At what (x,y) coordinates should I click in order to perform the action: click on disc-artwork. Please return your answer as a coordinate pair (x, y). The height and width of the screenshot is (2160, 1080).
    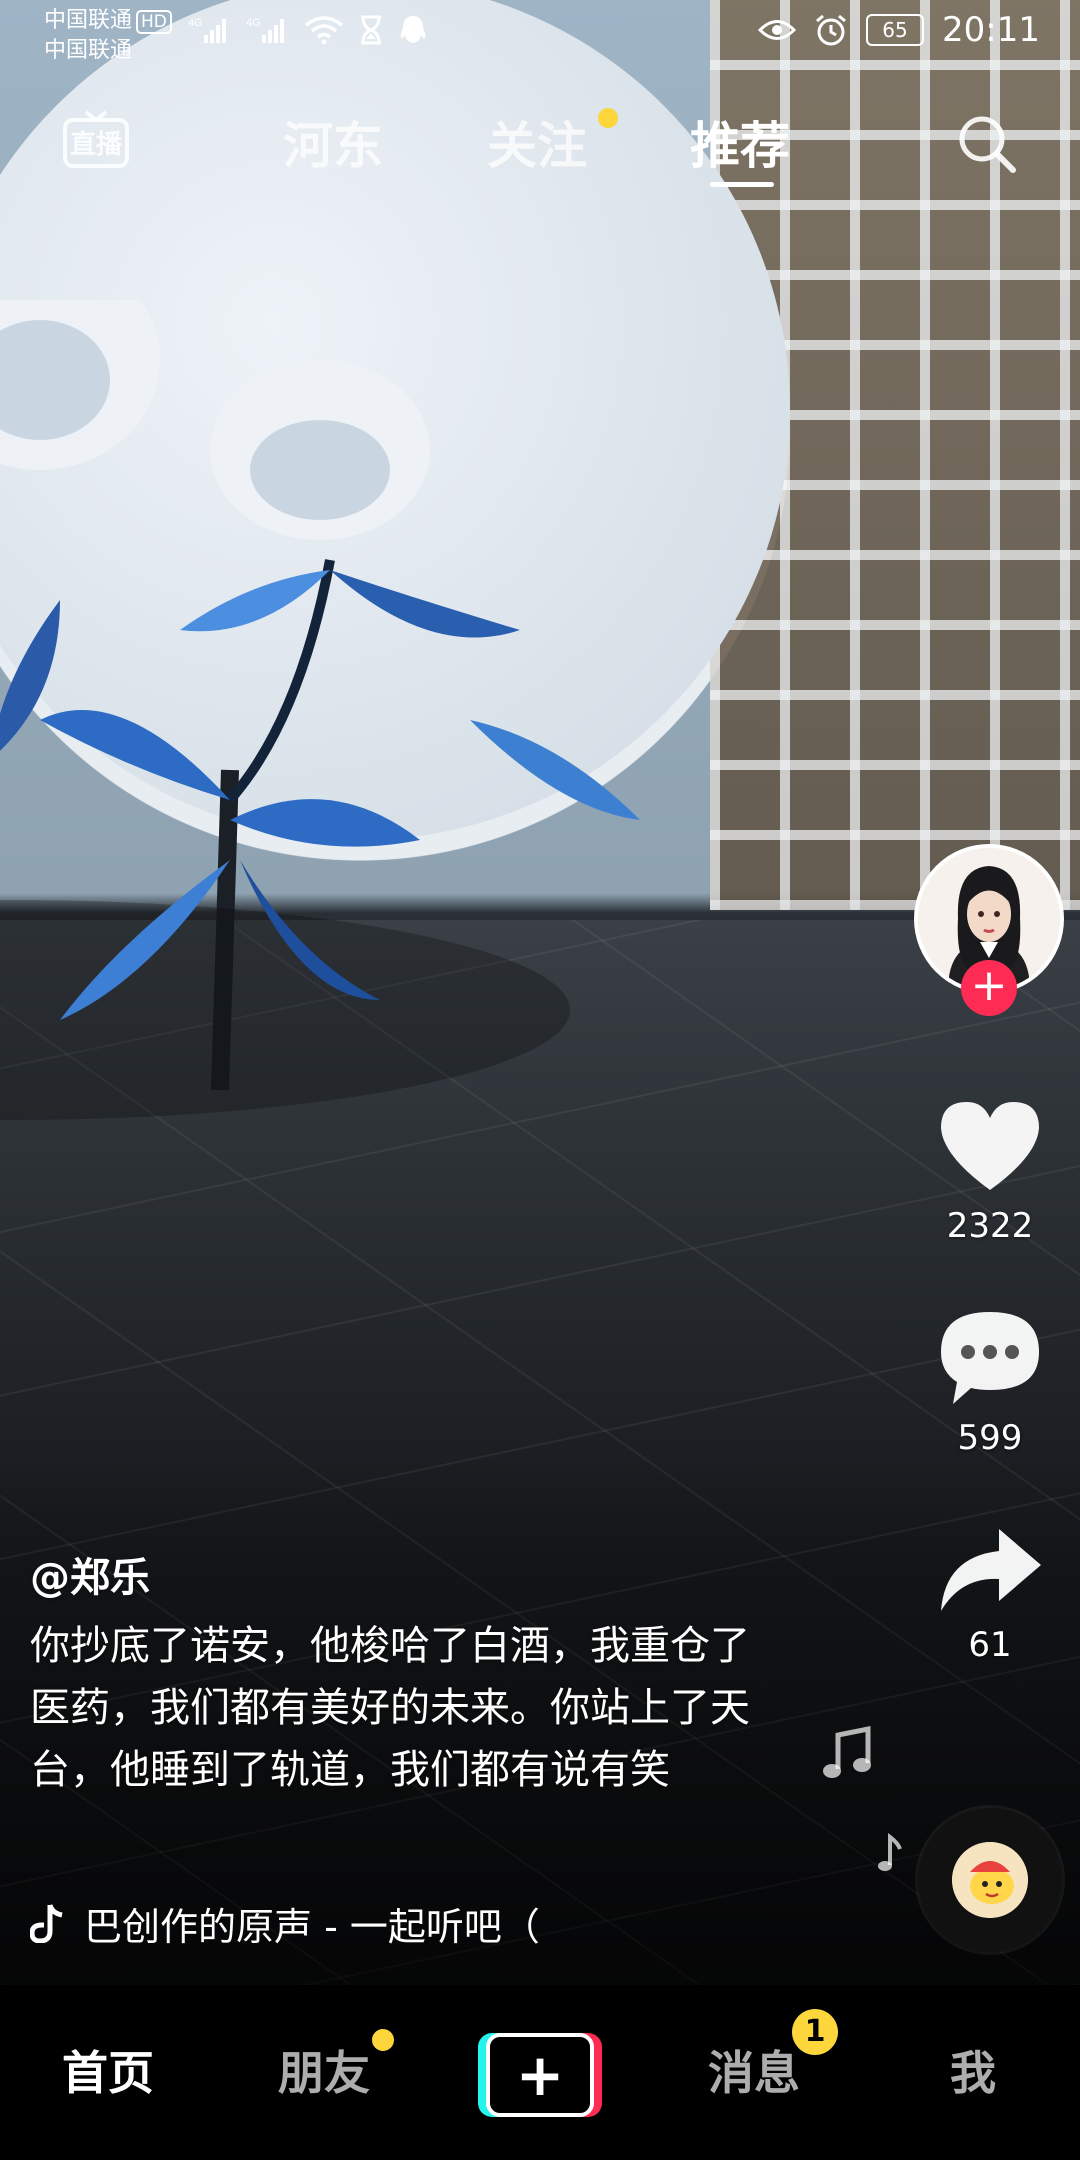
    Looking at the image, I should click on (990, 1880).